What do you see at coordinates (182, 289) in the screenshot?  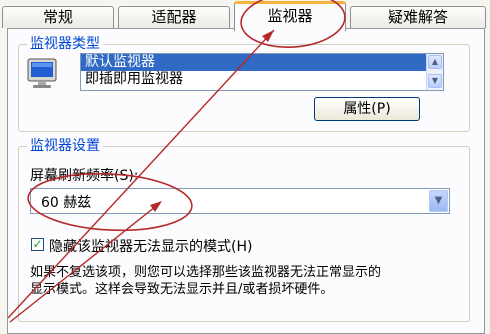 I see `description-line-2: 显示模式。这样会导致无法显示并且/或者损坏硬件。` at bounding box center [182, 289].